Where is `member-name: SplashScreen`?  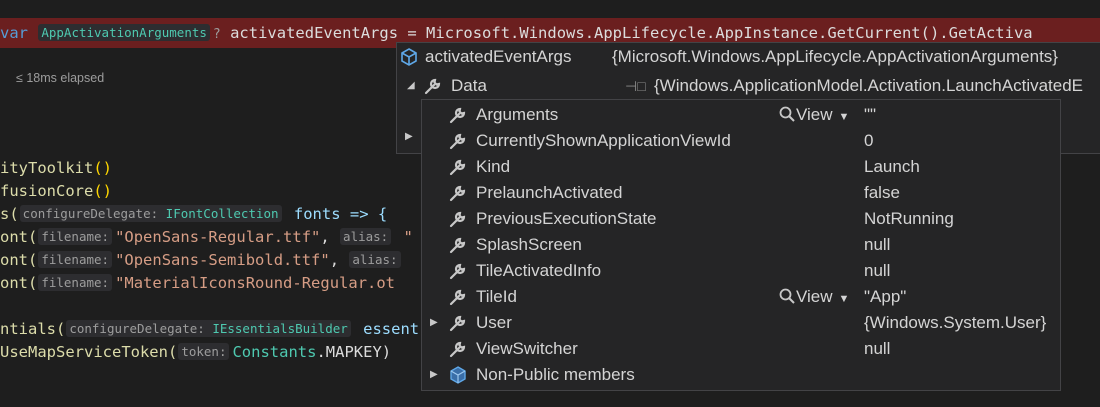 member-name: SplashScreen is located at coordinates (529, 244).